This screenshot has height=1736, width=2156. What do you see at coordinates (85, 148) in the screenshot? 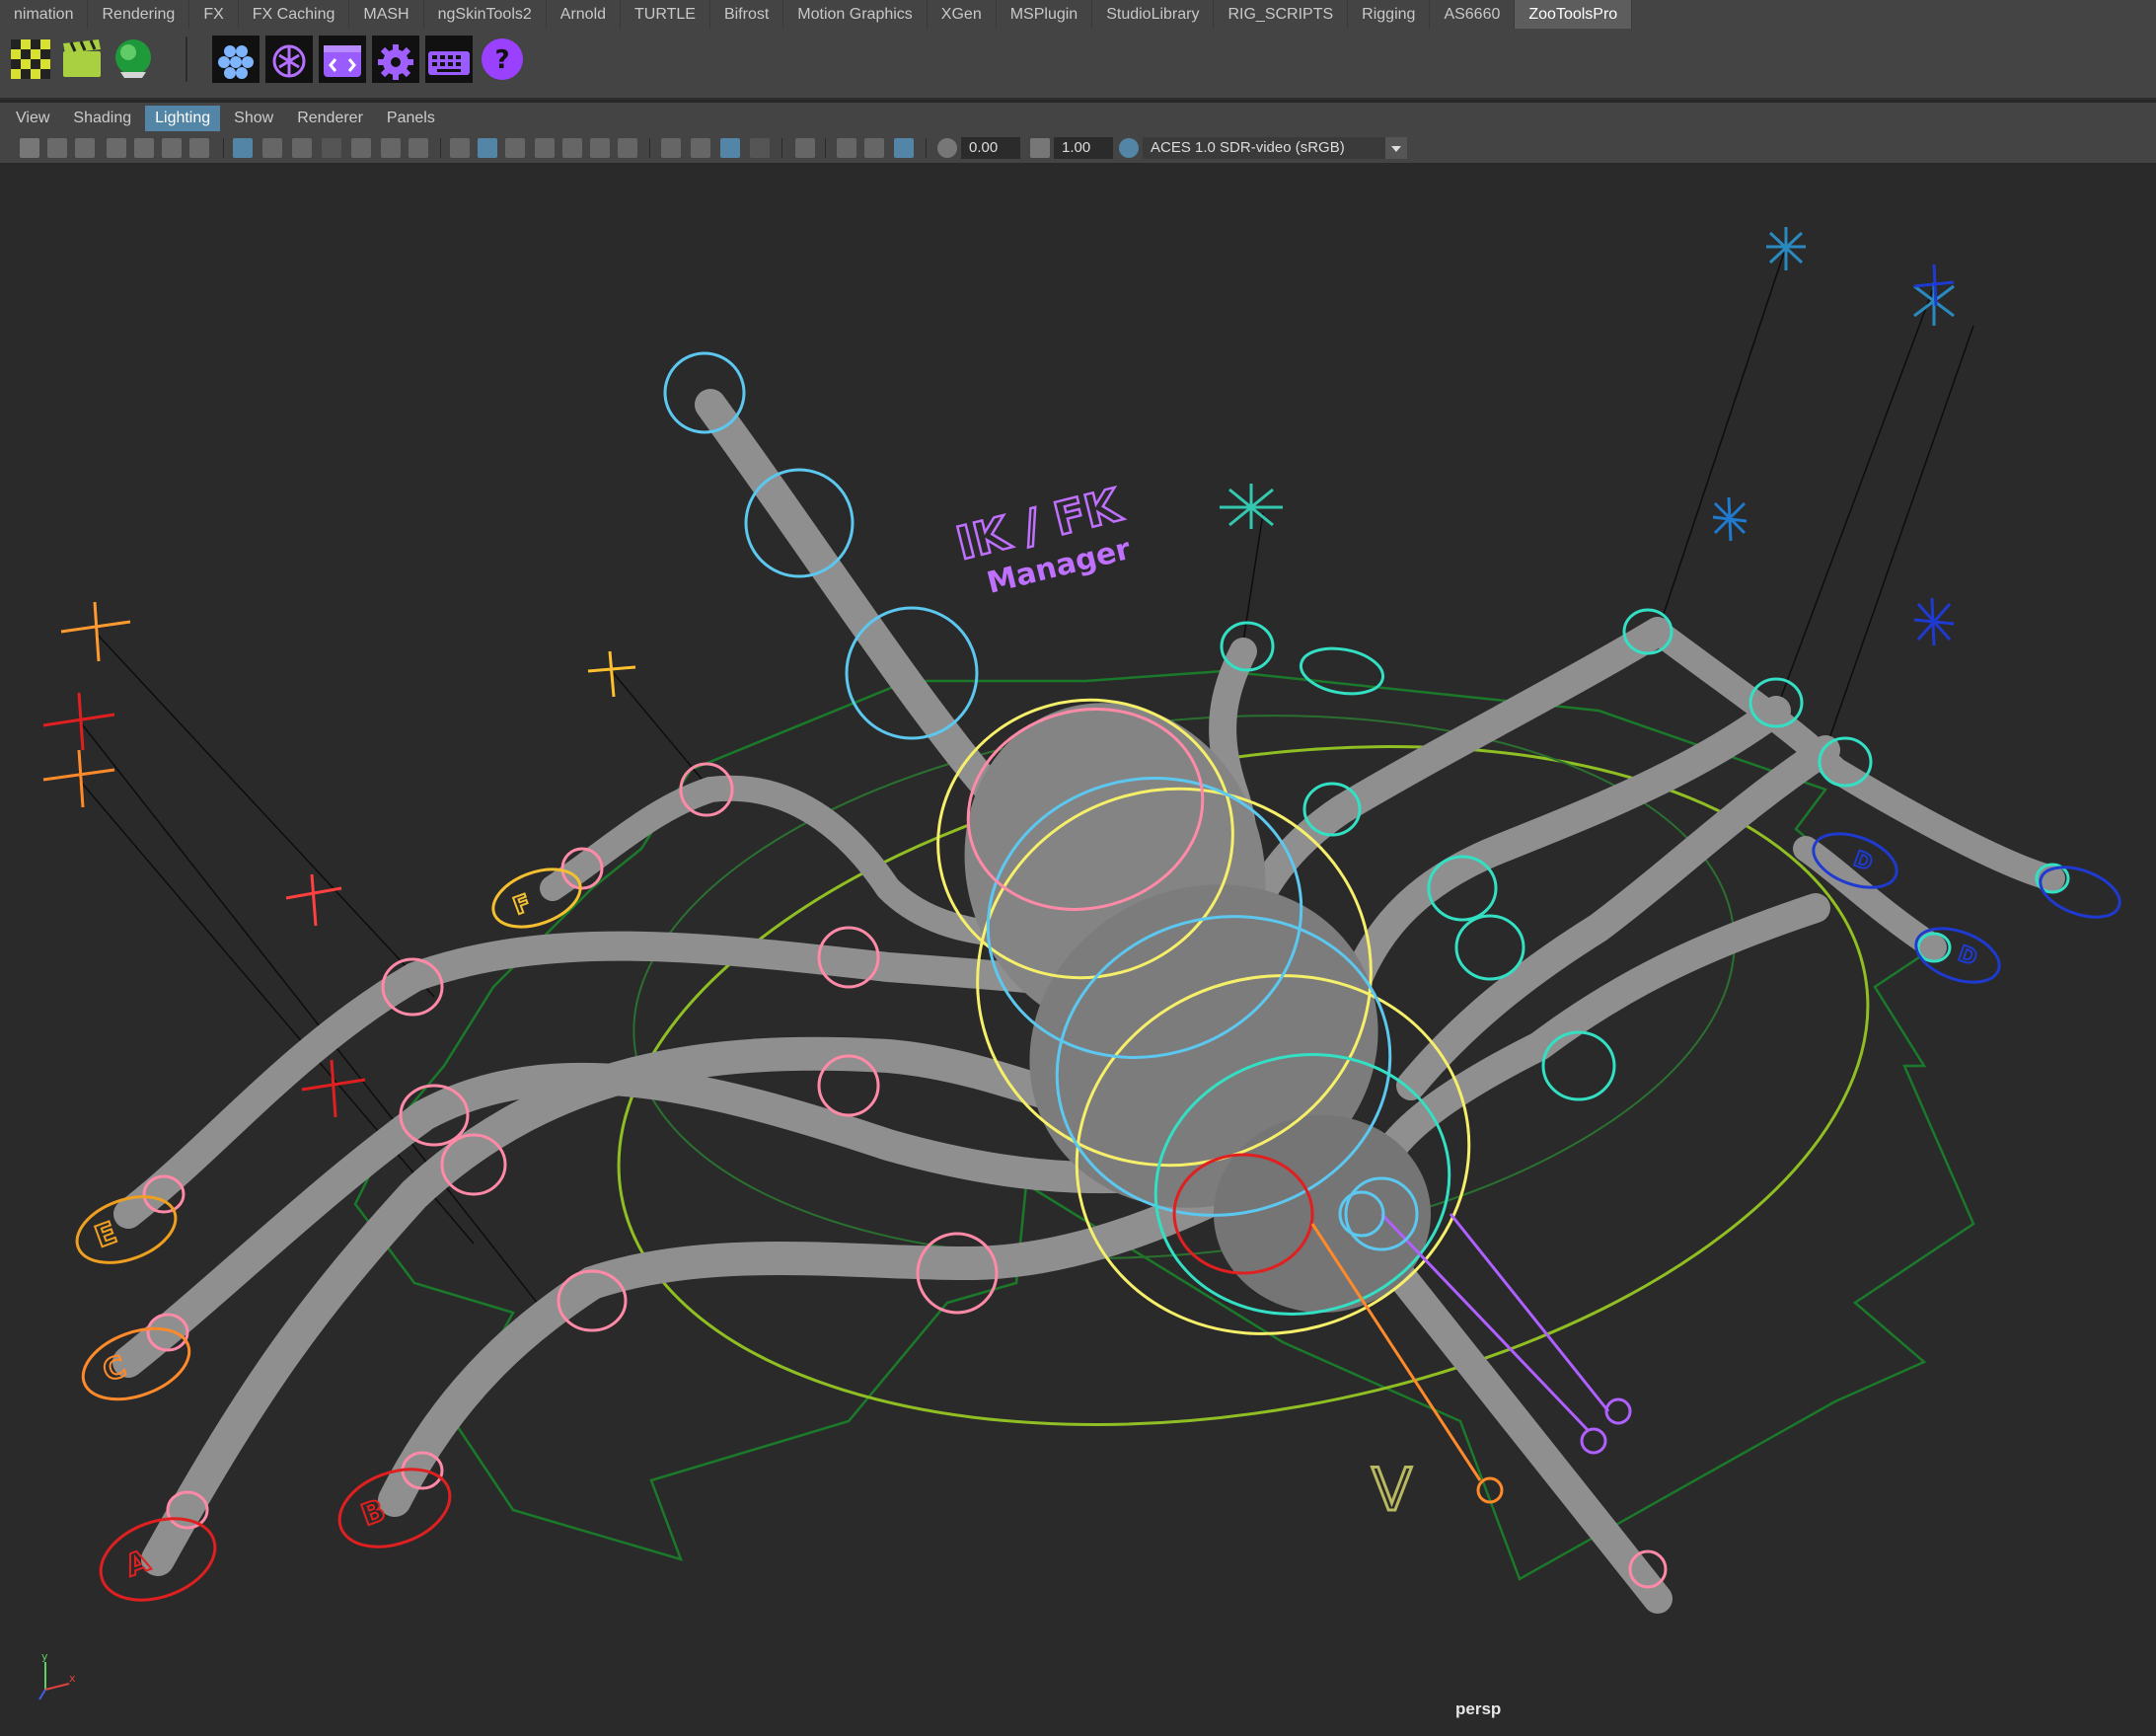
I see `camera-attributes-icon` at bounding box center [85, 148].